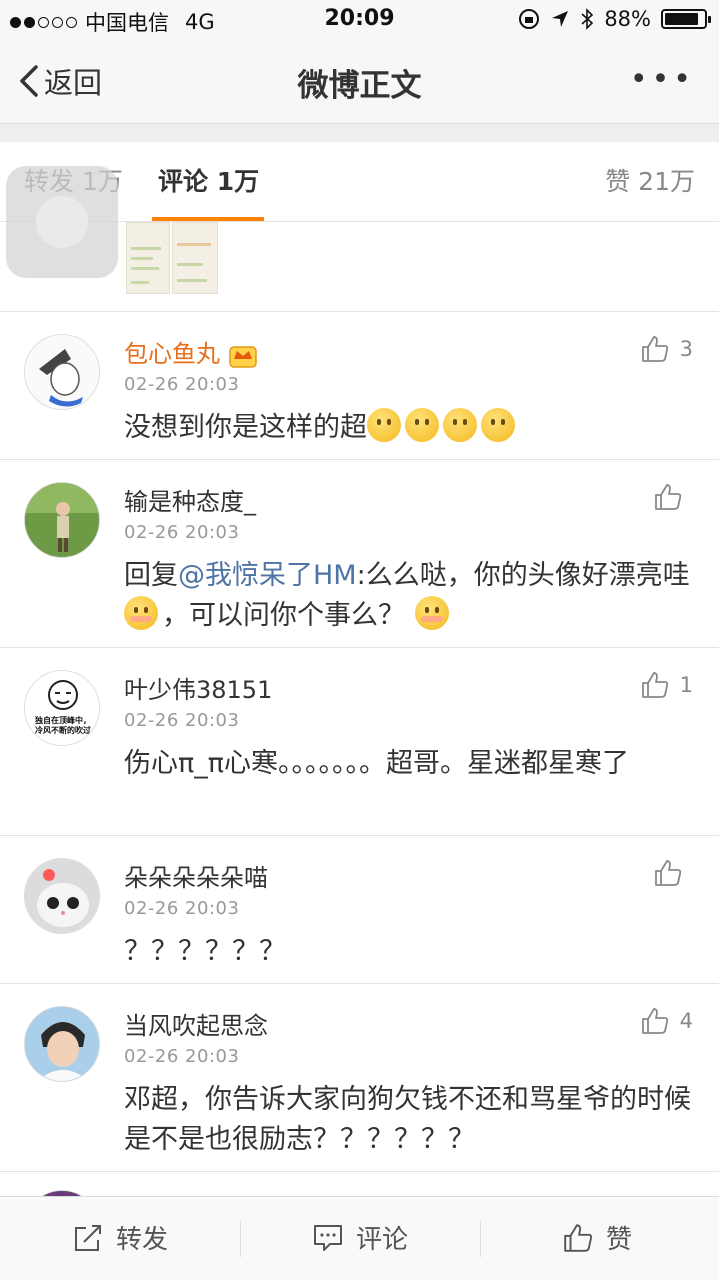  Describe the element at coordinates (62, 708) in the screenshot. I see `avatar: 独自在顶峰中，冷风不断的吹过` at that location.